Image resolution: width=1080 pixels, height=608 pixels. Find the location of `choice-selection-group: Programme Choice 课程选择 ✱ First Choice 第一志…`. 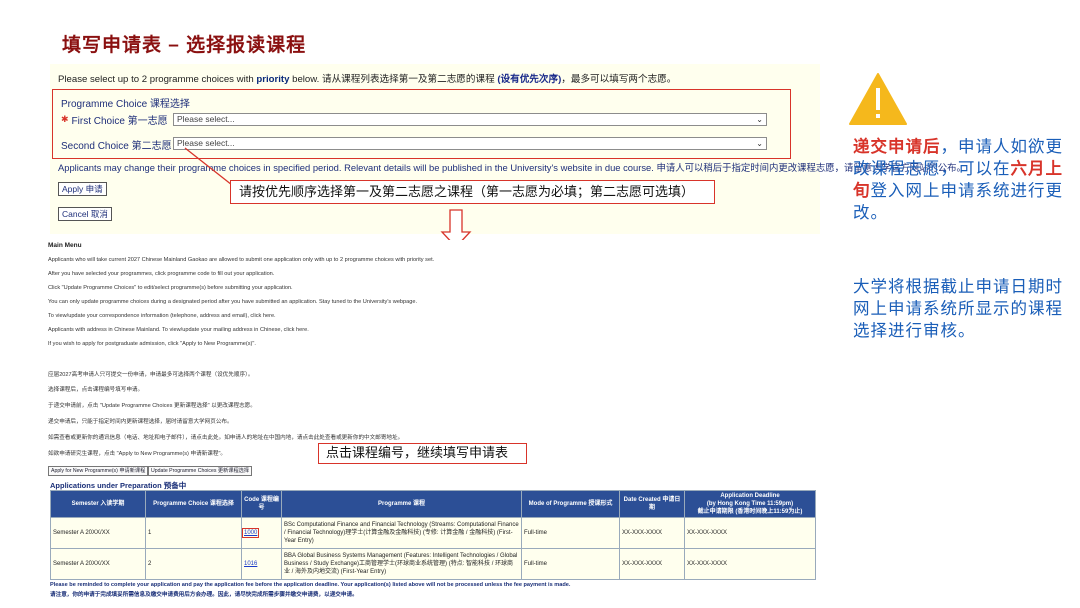

choice-selection-group: Programme Choice 课程选择 ✱ First Choice 第一志… is located at coordinates (421, 124).